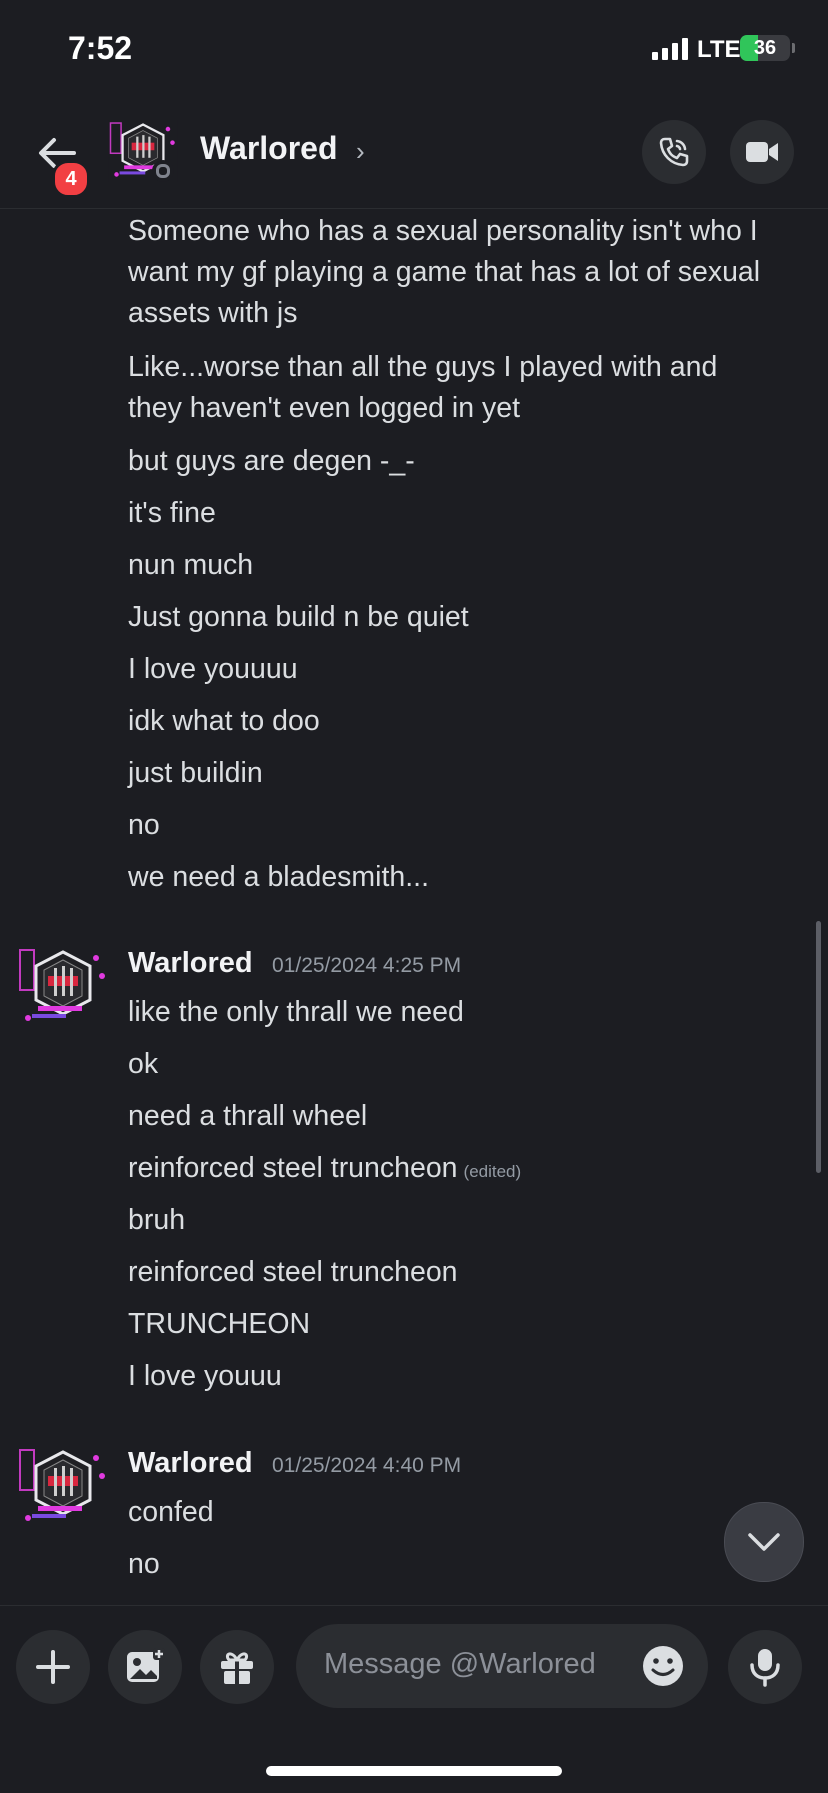 The width and height of the screenshot is (828, 1793). I want to click on gift-button, so click(237, 1667).